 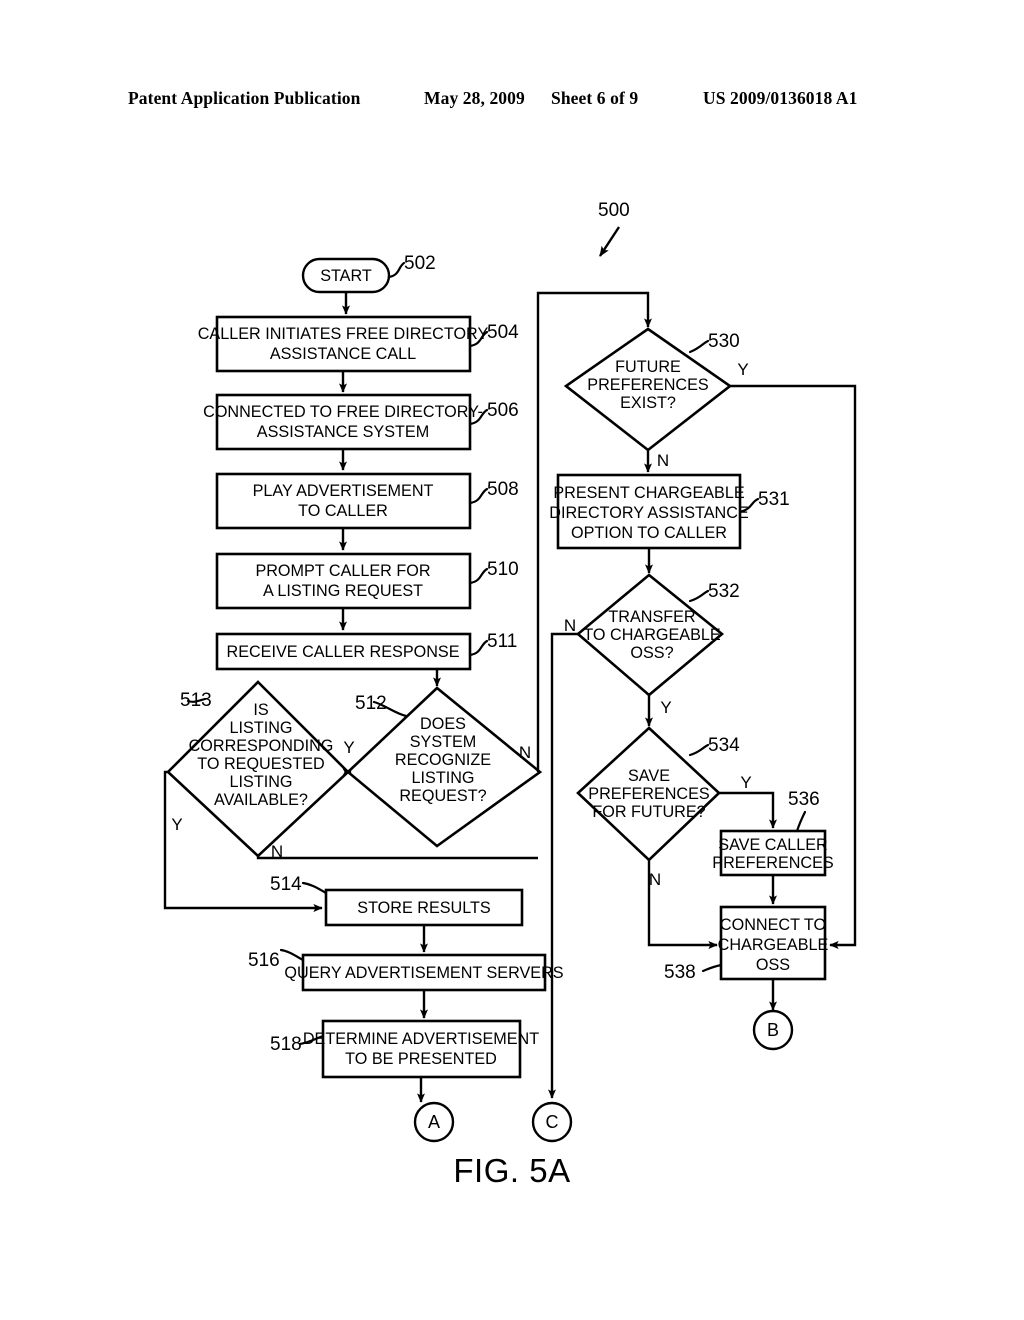 What do you see at coordinates (443, 724) in the screenshot?
I see `decision-512-line1: DOES` at bounding box center [443, 724].